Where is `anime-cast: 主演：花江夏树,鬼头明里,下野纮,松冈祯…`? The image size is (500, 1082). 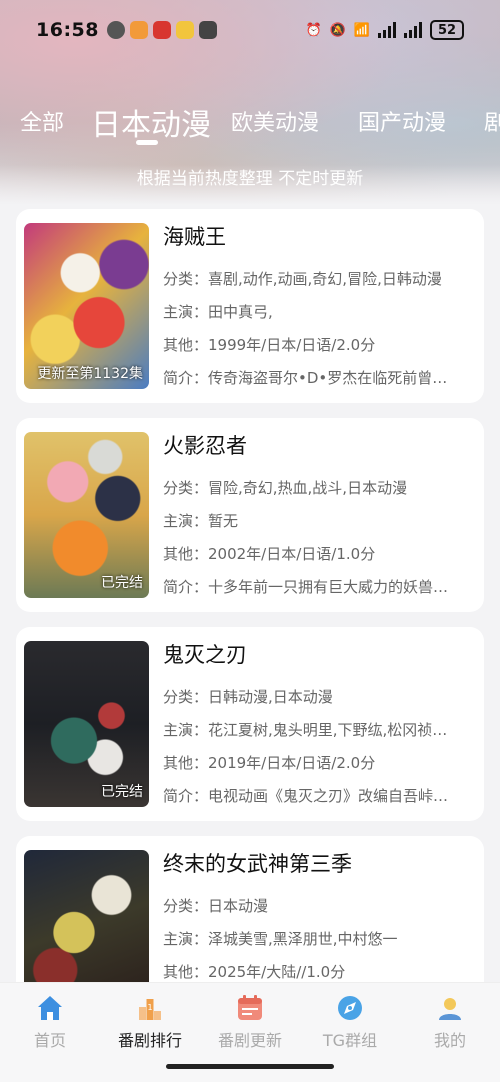
anime-cast: 主演：花江夏树,鬼头明里,下野纮,松冈祯… is located at coordinates (305, 730).